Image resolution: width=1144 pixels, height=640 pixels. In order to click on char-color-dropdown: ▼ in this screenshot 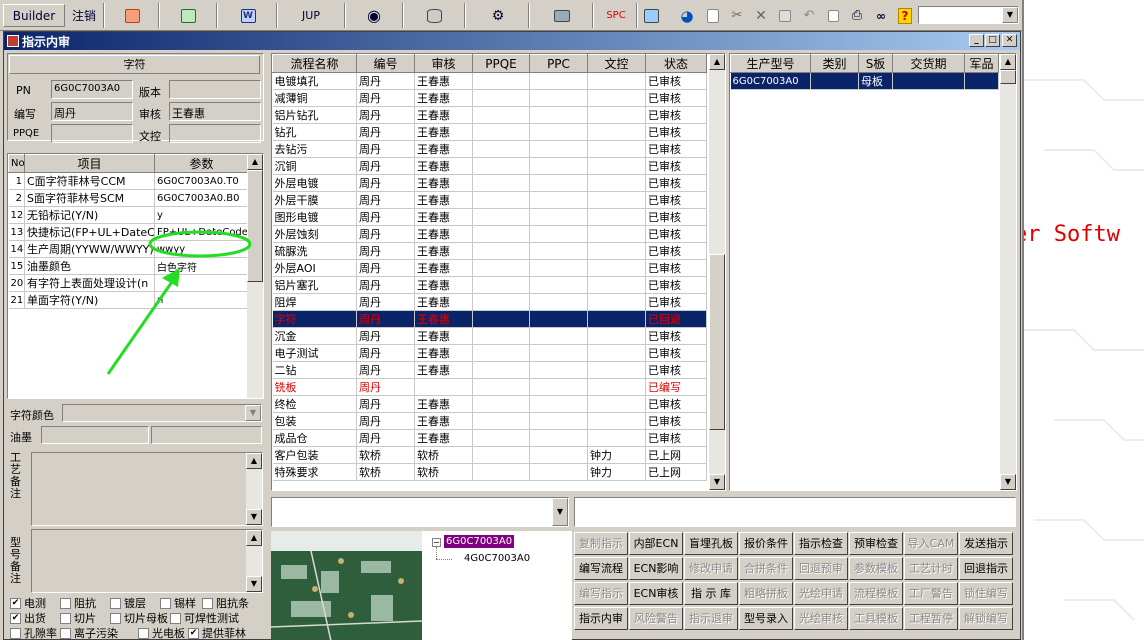, I will do `click(162, 413)`.